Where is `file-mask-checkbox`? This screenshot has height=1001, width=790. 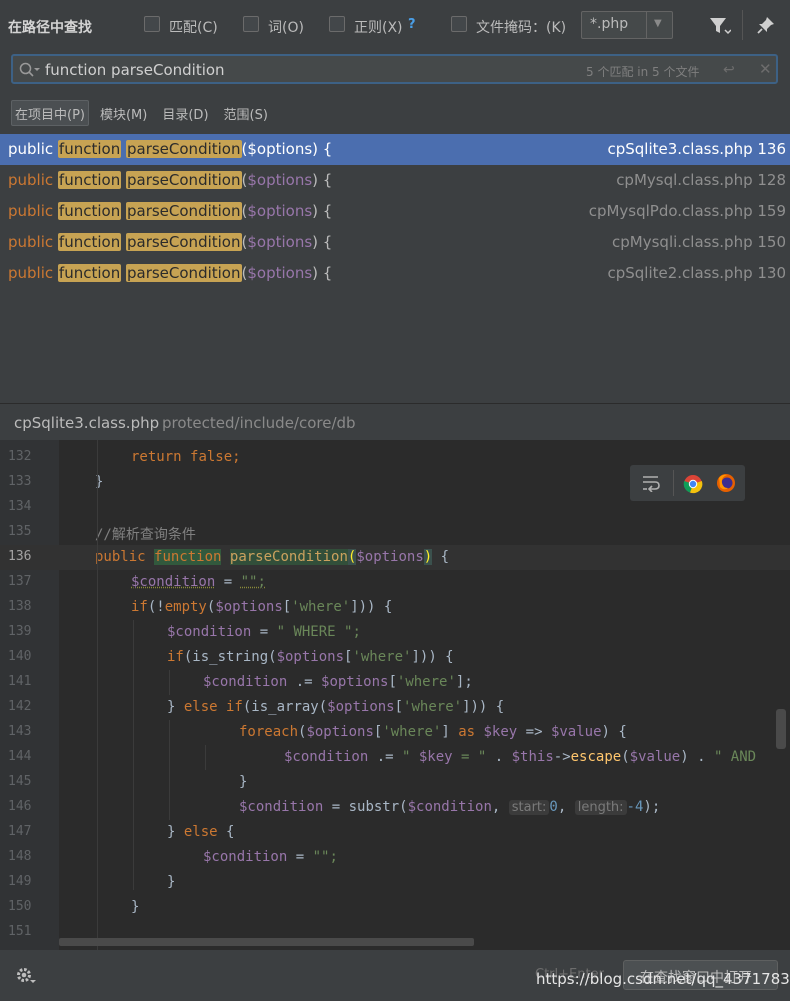
file-mask-checkbox is located at coordinates (459, 24).